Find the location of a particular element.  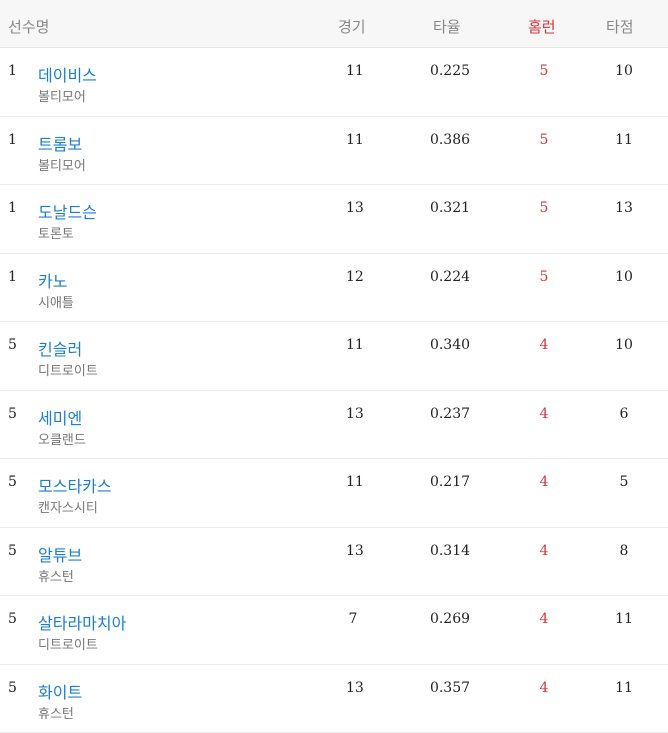

table-row: 5 살타라마치아 디트로이트 7 0.269 4 11 is located at coordinates (334, 630).